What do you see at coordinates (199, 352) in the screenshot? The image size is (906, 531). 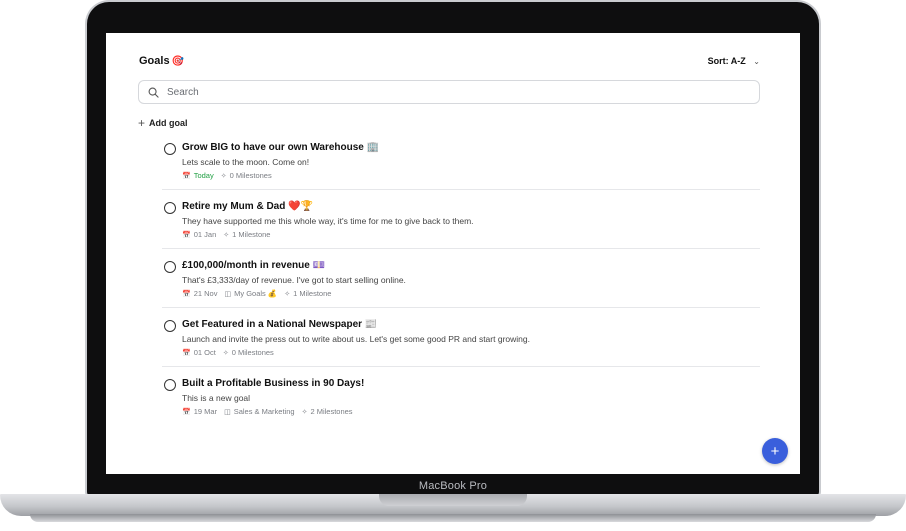 I see `due-date: 📅 01 Oct` at bounding box center [199, 352].